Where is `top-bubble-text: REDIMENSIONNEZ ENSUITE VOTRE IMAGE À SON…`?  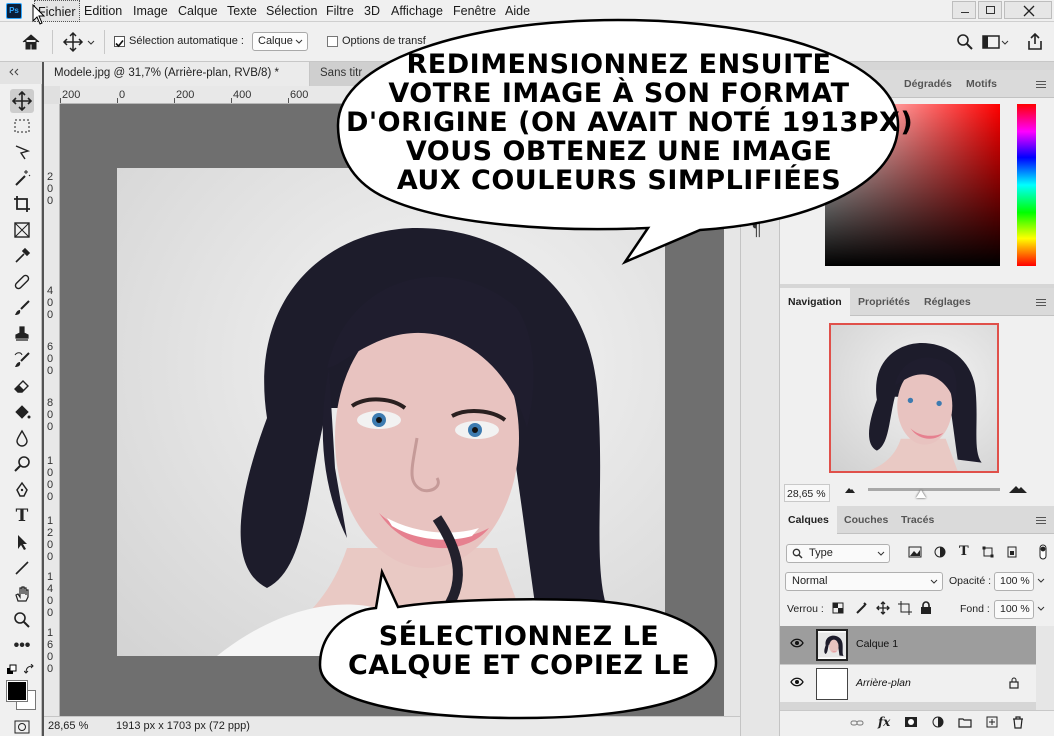
top-bubble-text: REDIMENSIONNEZ ENSUITE VOTRE IMAGE À SON… is located at coordinates (630, 122).